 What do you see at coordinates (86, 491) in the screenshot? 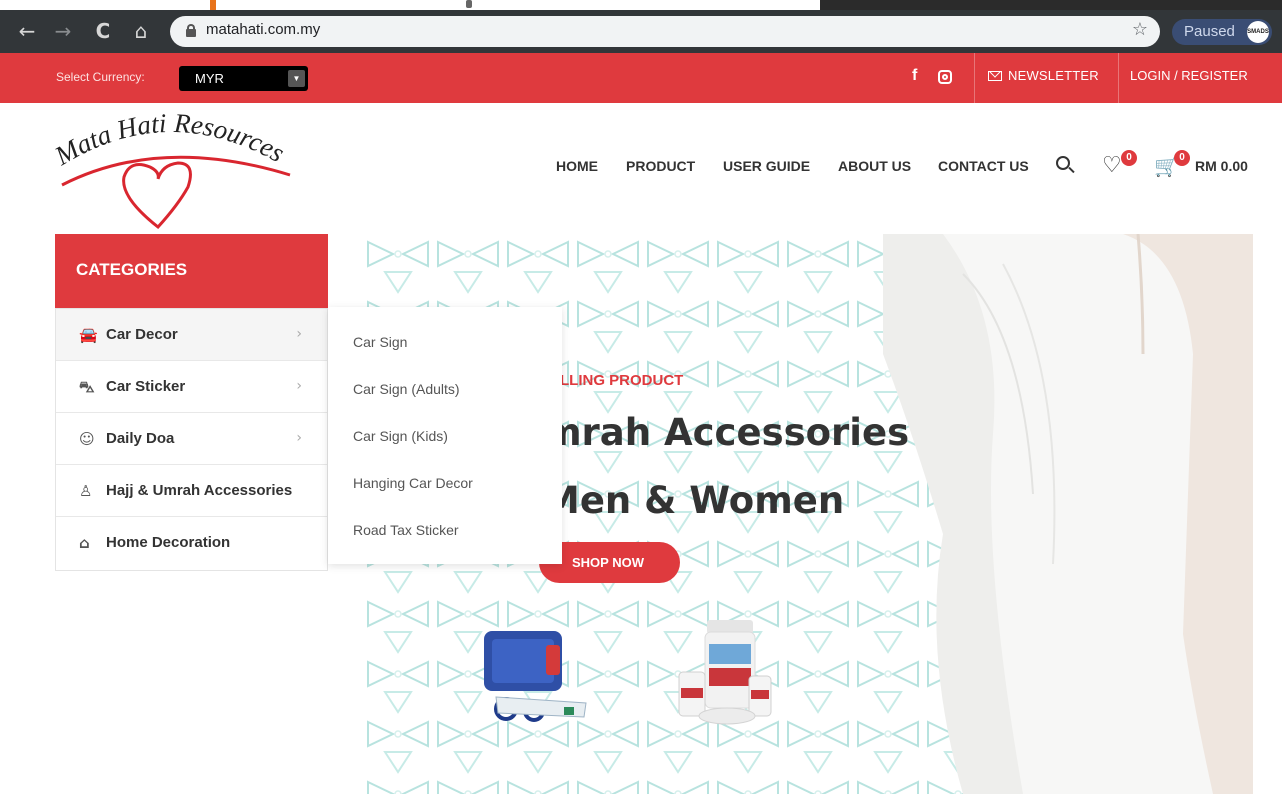
I see `umrah-icon: ♙` at bounding box center [86, 491].